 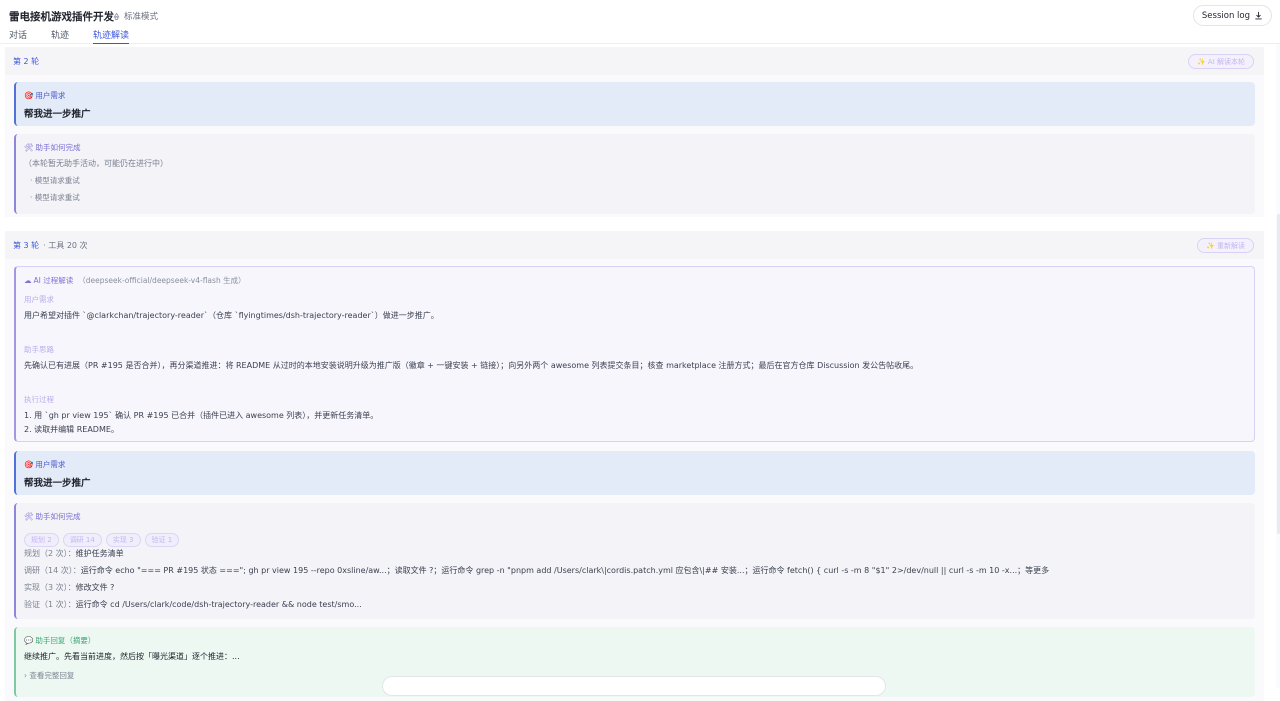 What do you see at coordinates (640, 22) in the screenshot?
I see `top-header: 雷电接机游戏插件开发 标准模式 对话 轨迹 轨迹解读 Session log` at bounding box center [640, 22].